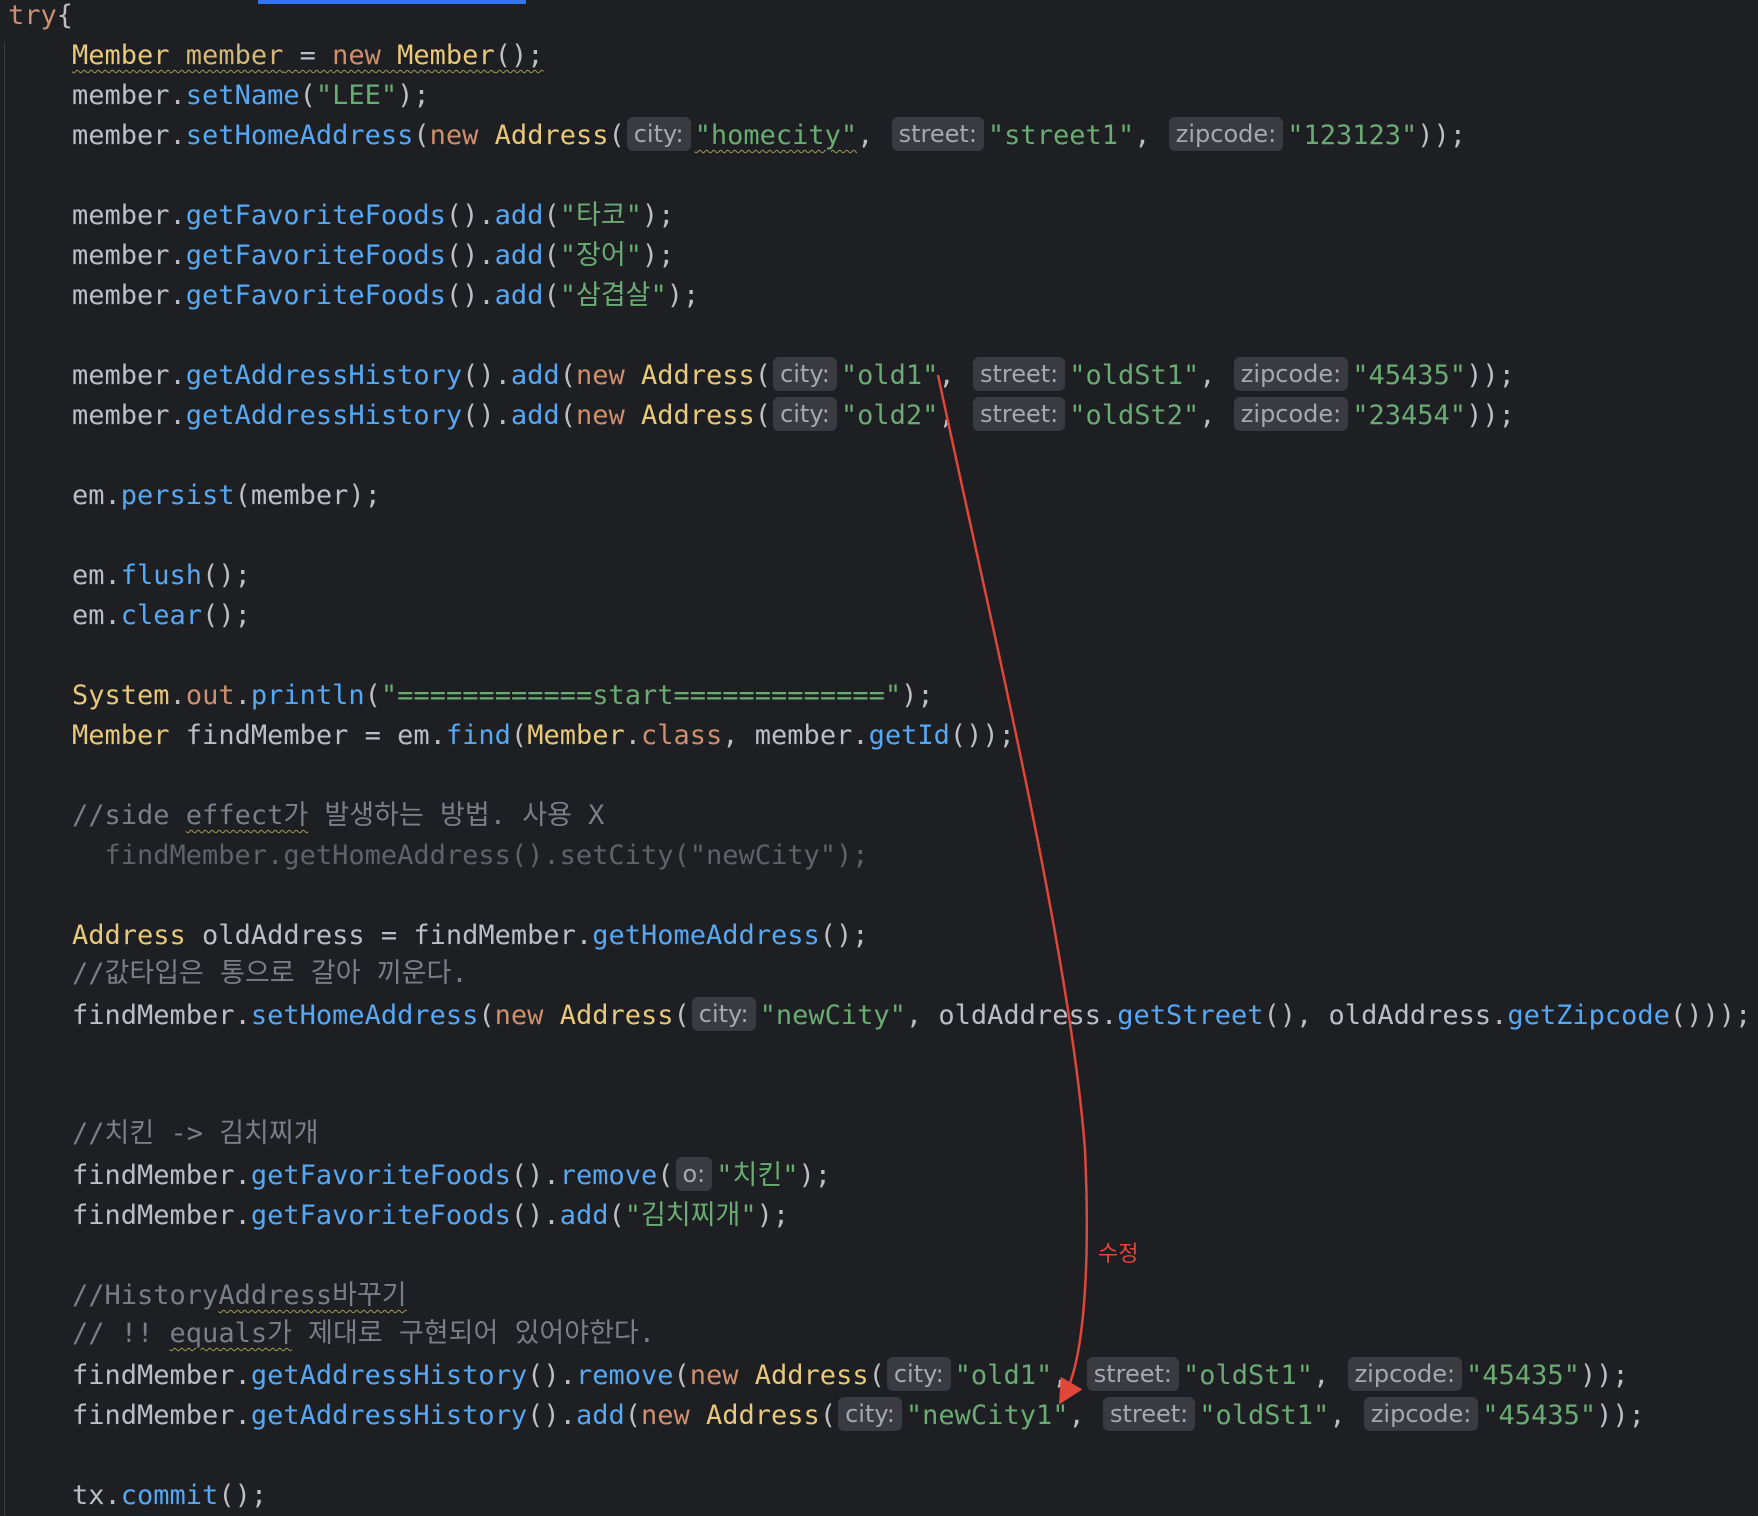 Image resolution: width=1758 pixels, height=1516 pixels. I want to click on token-method: persist, so click(177, 495).